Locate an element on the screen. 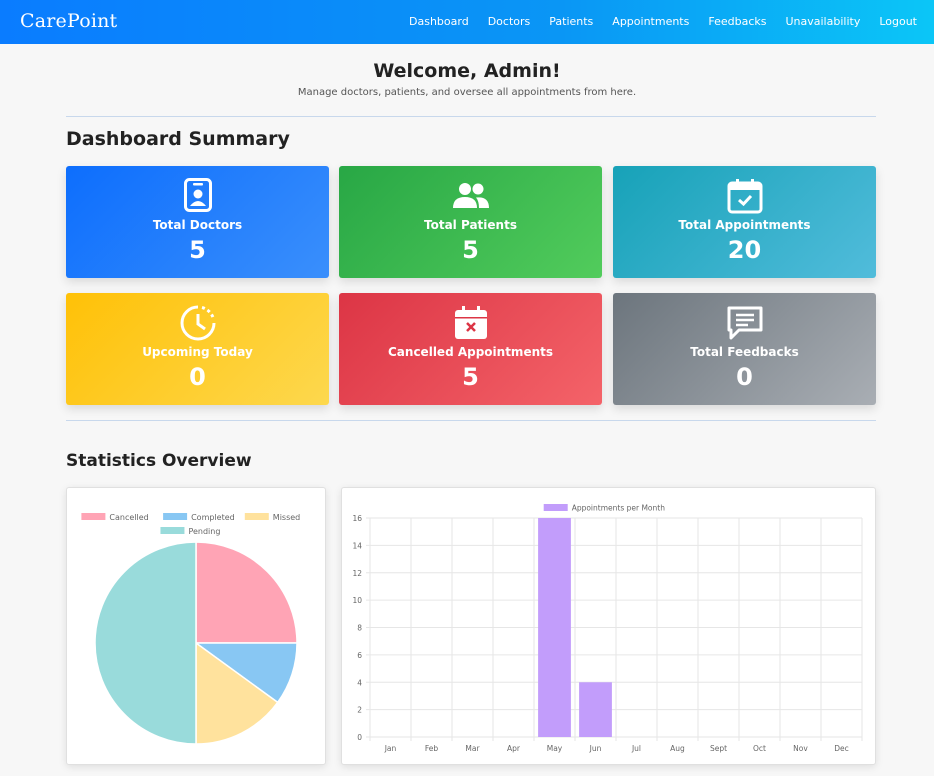 This screenshot has height=776, width=934. nav-patients: Patients is located at coordinates (571, 21).